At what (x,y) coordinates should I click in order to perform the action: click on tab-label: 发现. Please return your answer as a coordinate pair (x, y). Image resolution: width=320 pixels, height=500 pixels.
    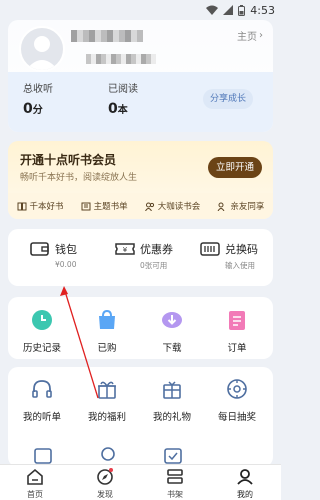
    Looking at the image, I should click on (105, 494).